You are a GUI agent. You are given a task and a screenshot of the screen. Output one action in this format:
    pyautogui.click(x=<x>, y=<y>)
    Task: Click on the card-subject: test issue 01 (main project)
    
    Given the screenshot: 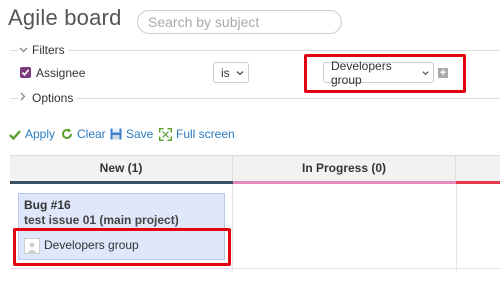 What is the action you would take?
    pyautogui.click(x=101, y=220)
    